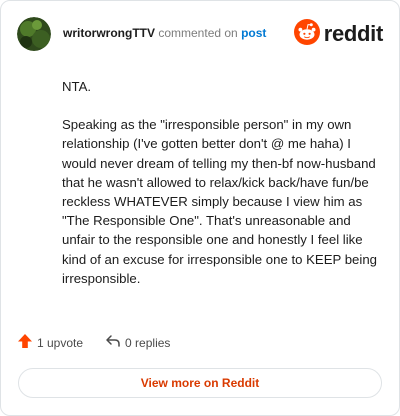 This screenshot has width=400, height=416. Describe the element at coordinates (200, 383) in the screenshot. I see `view-more-on-reddit-button: View more on Reddit` at that location.